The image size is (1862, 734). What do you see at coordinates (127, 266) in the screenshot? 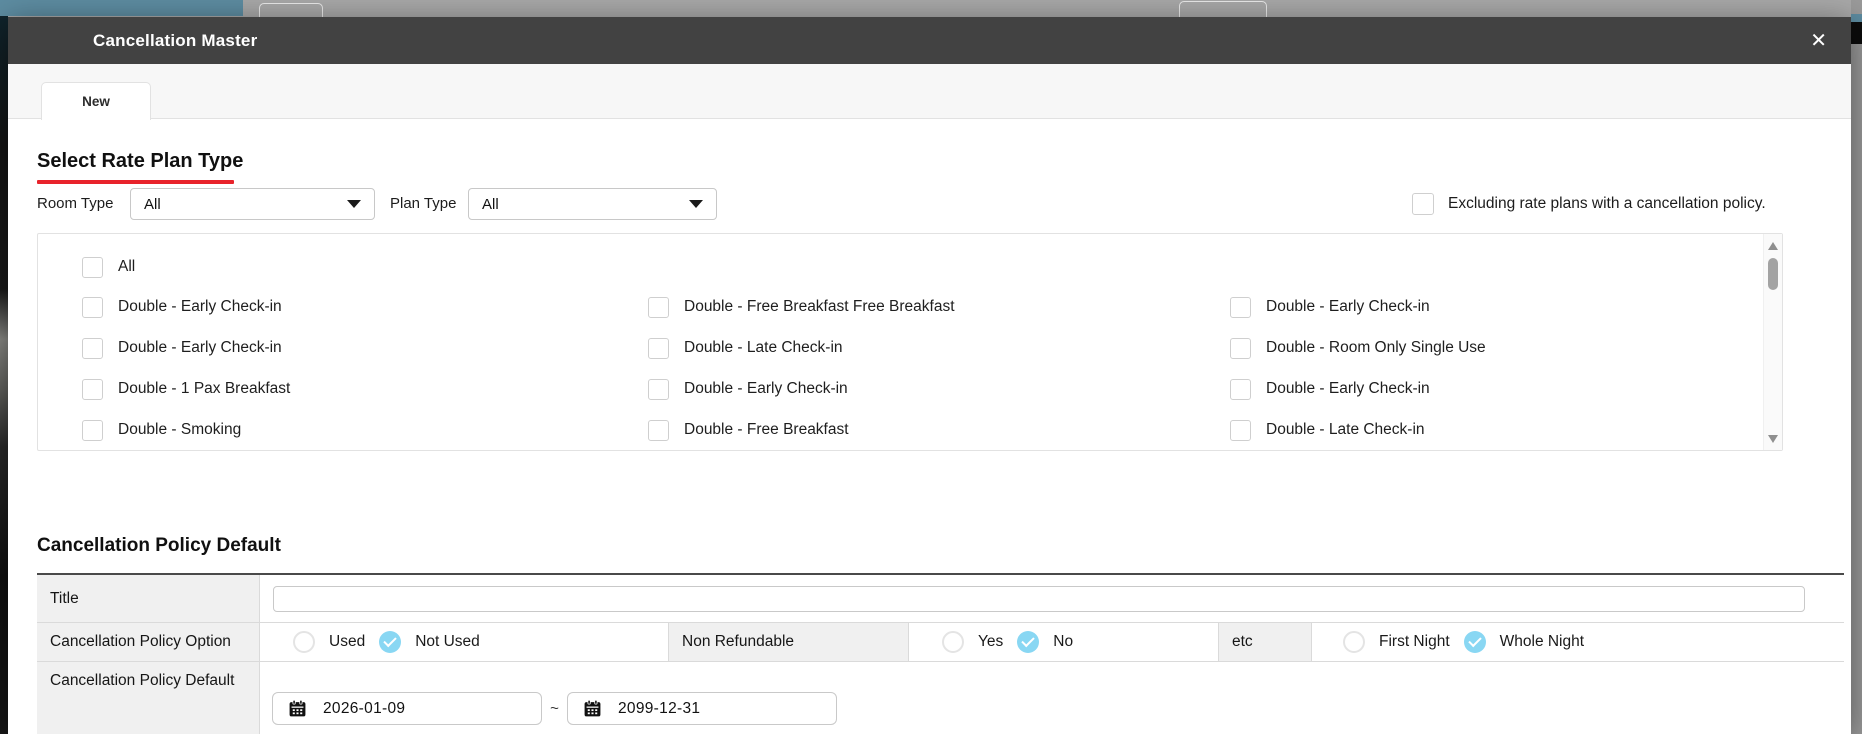
I see `select-all-label: All` at bounding box center [127, 266].